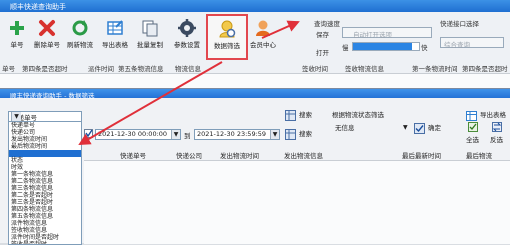 The image size is (510, 245). What do you see at coordinates (47, 28) in the screenshot?
I see `delete-icon` at bounding box center [47, 28].